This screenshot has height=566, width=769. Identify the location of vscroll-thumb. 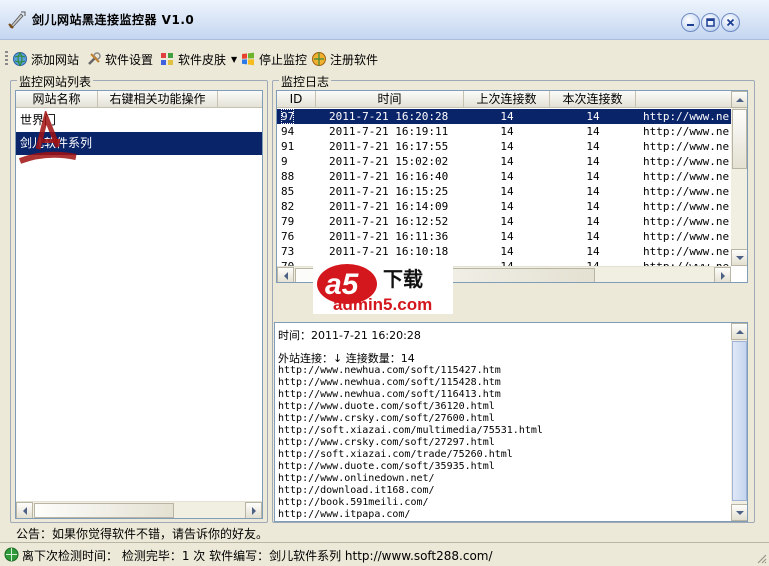
(739, 139).